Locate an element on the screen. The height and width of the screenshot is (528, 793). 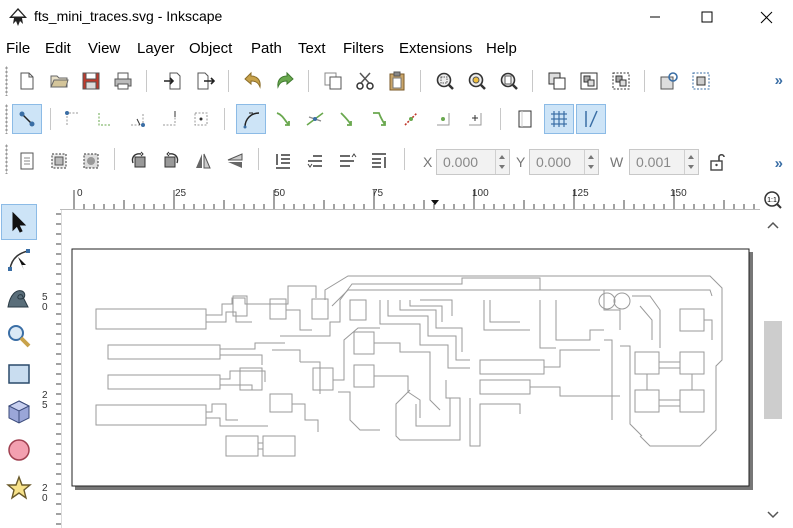
ellipse-tool-icon is located at coordinates (19, 450).